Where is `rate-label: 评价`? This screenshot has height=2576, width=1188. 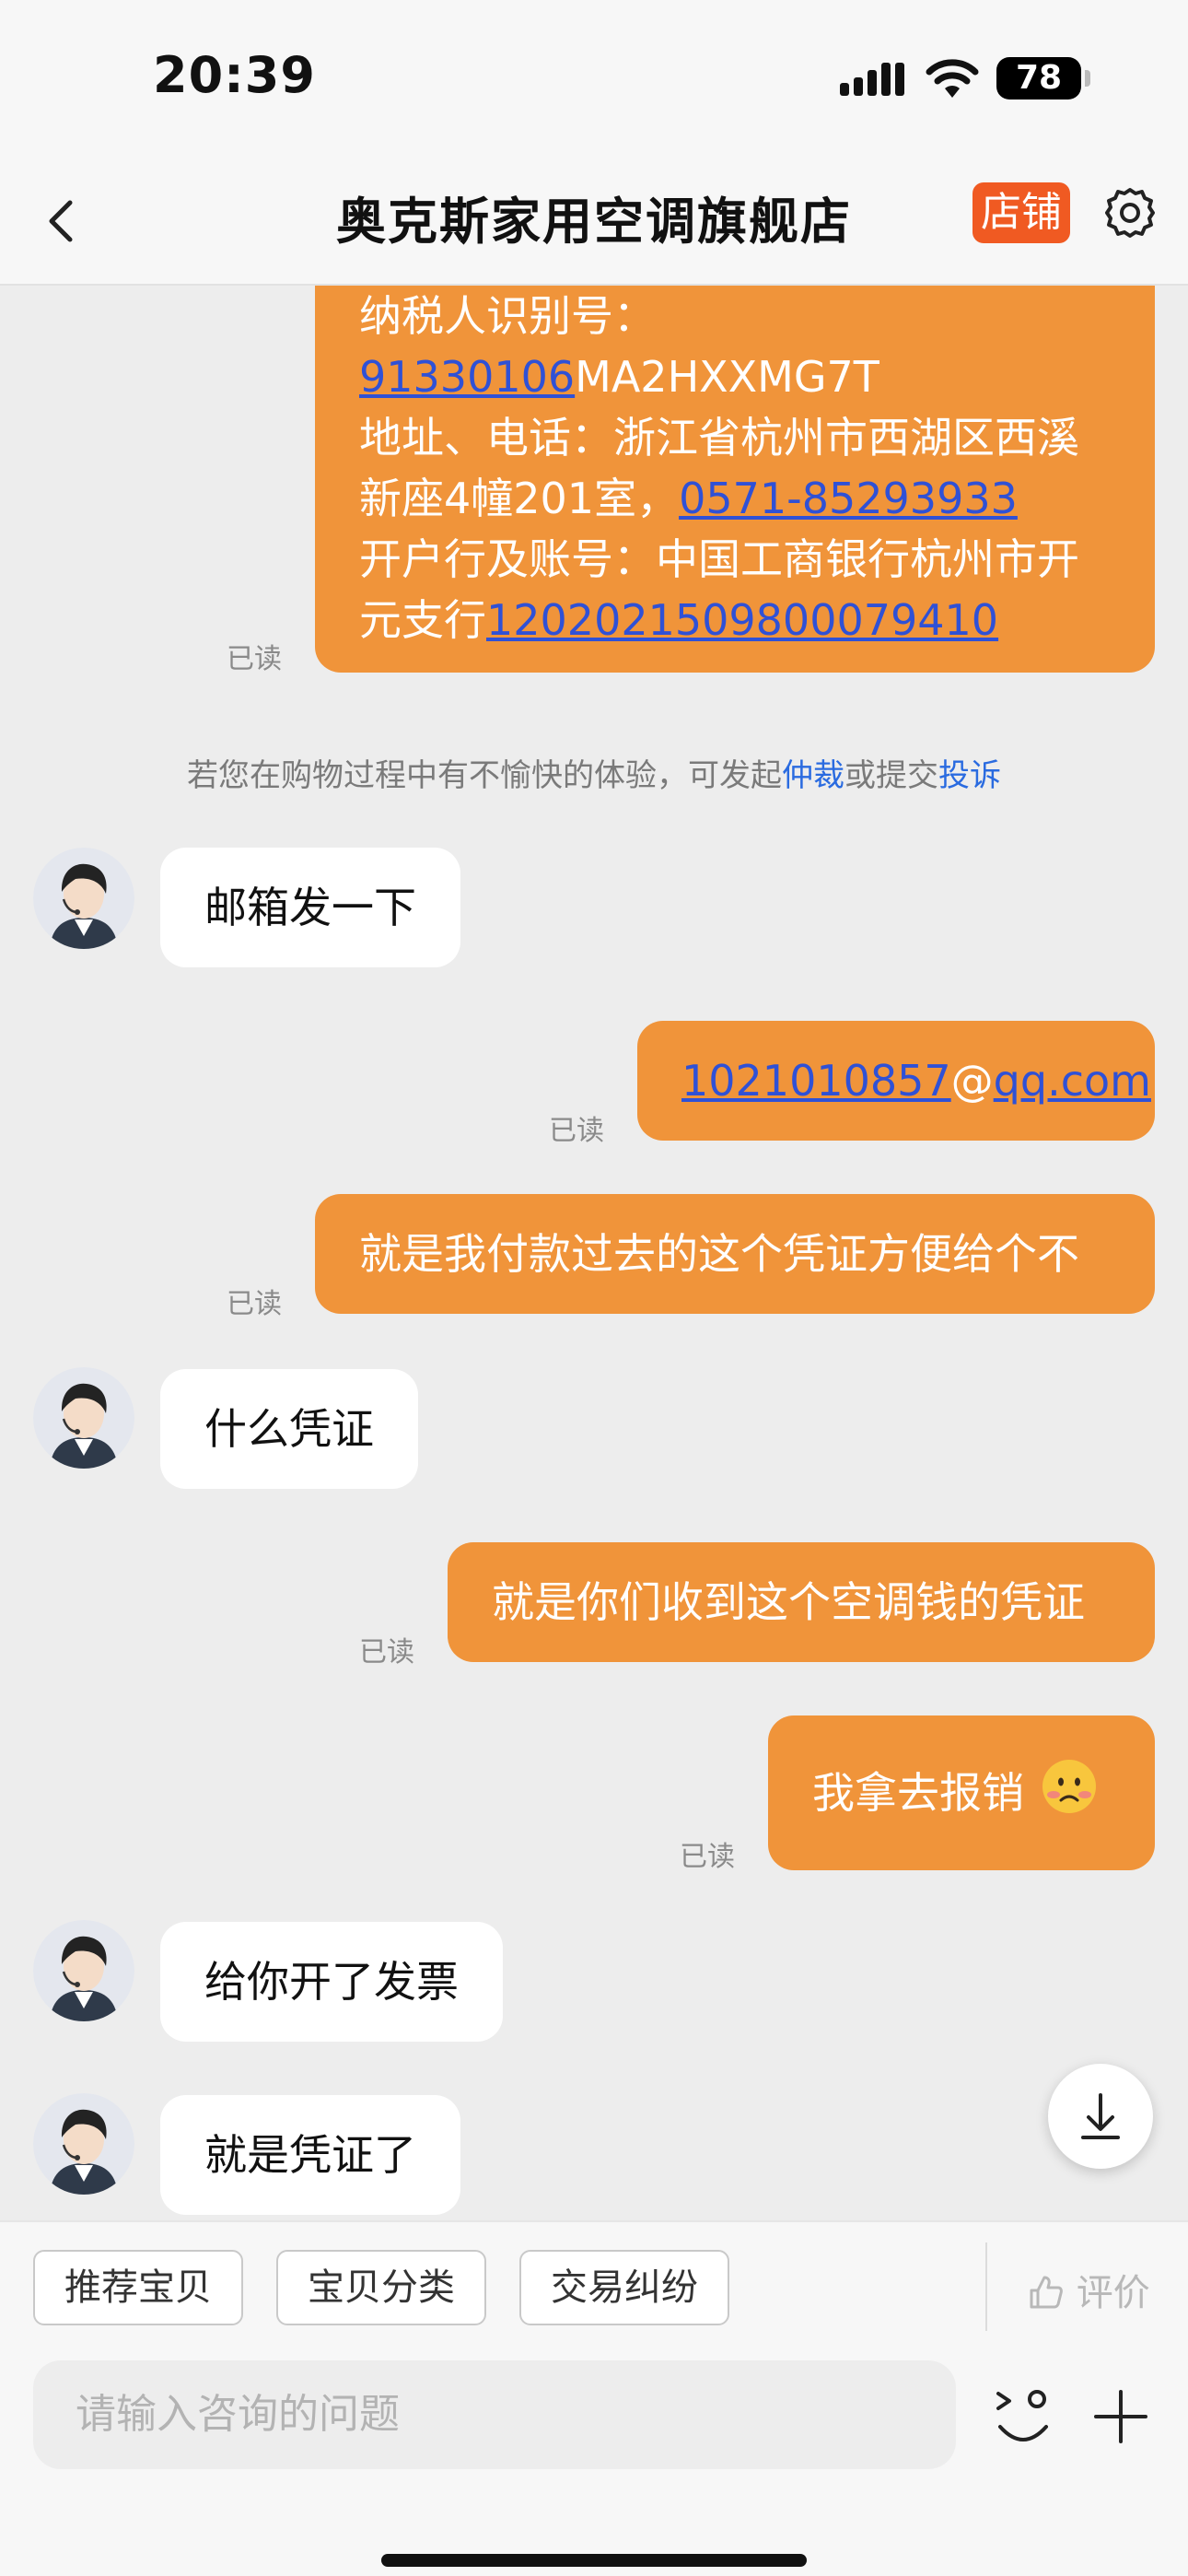 rate-label: 评价 is located at coordinates (1113, 2293).